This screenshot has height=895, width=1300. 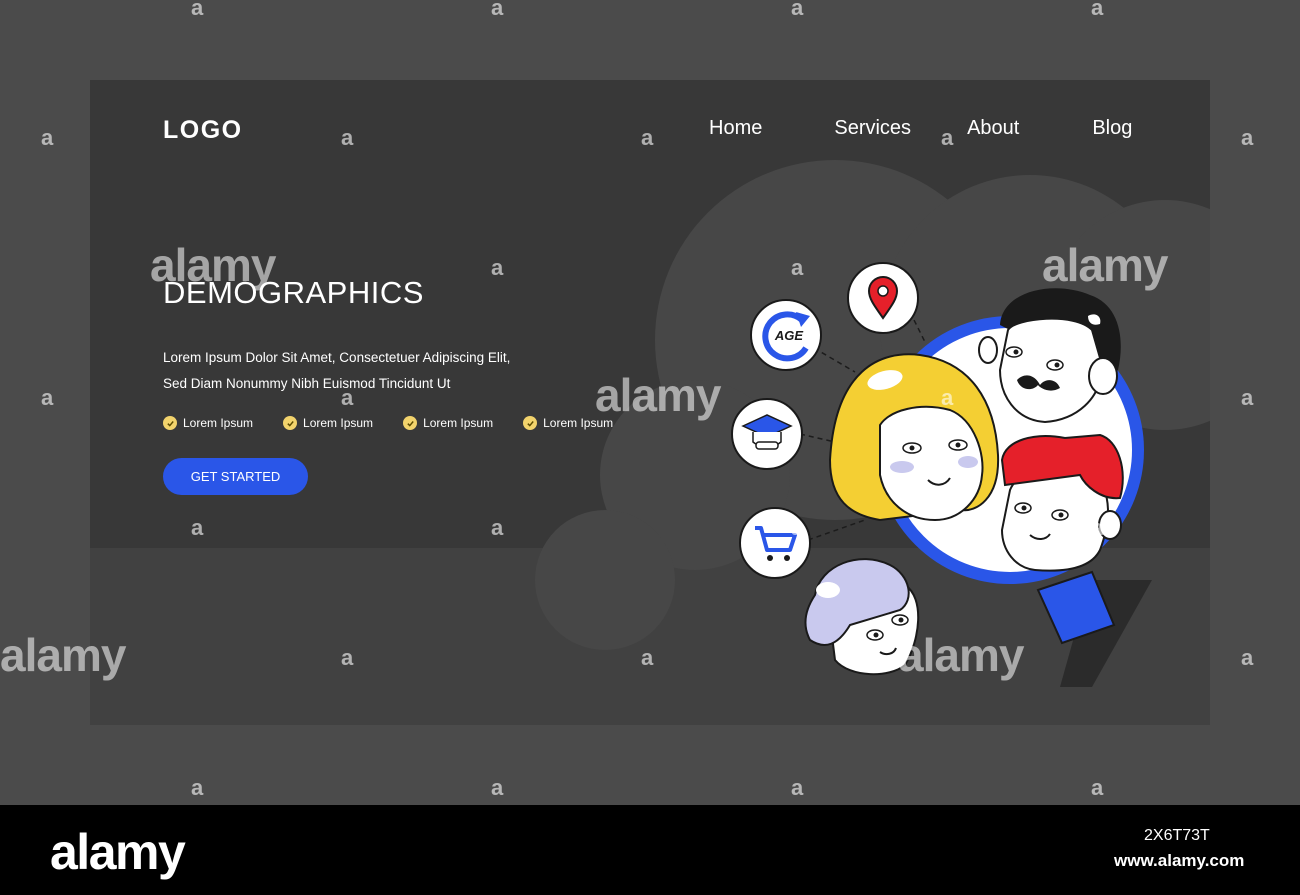 I want to click on age-icon-label: AGE, so click(x=789, y=335).